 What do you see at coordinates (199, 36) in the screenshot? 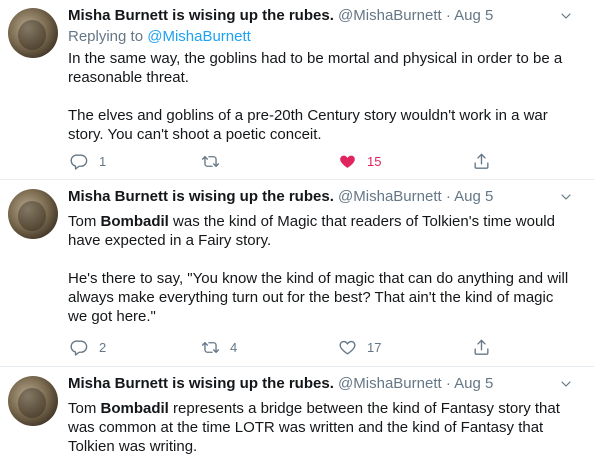
I see `replying-to-mention: @MishaBurnett` at bounding box center [199, 36].